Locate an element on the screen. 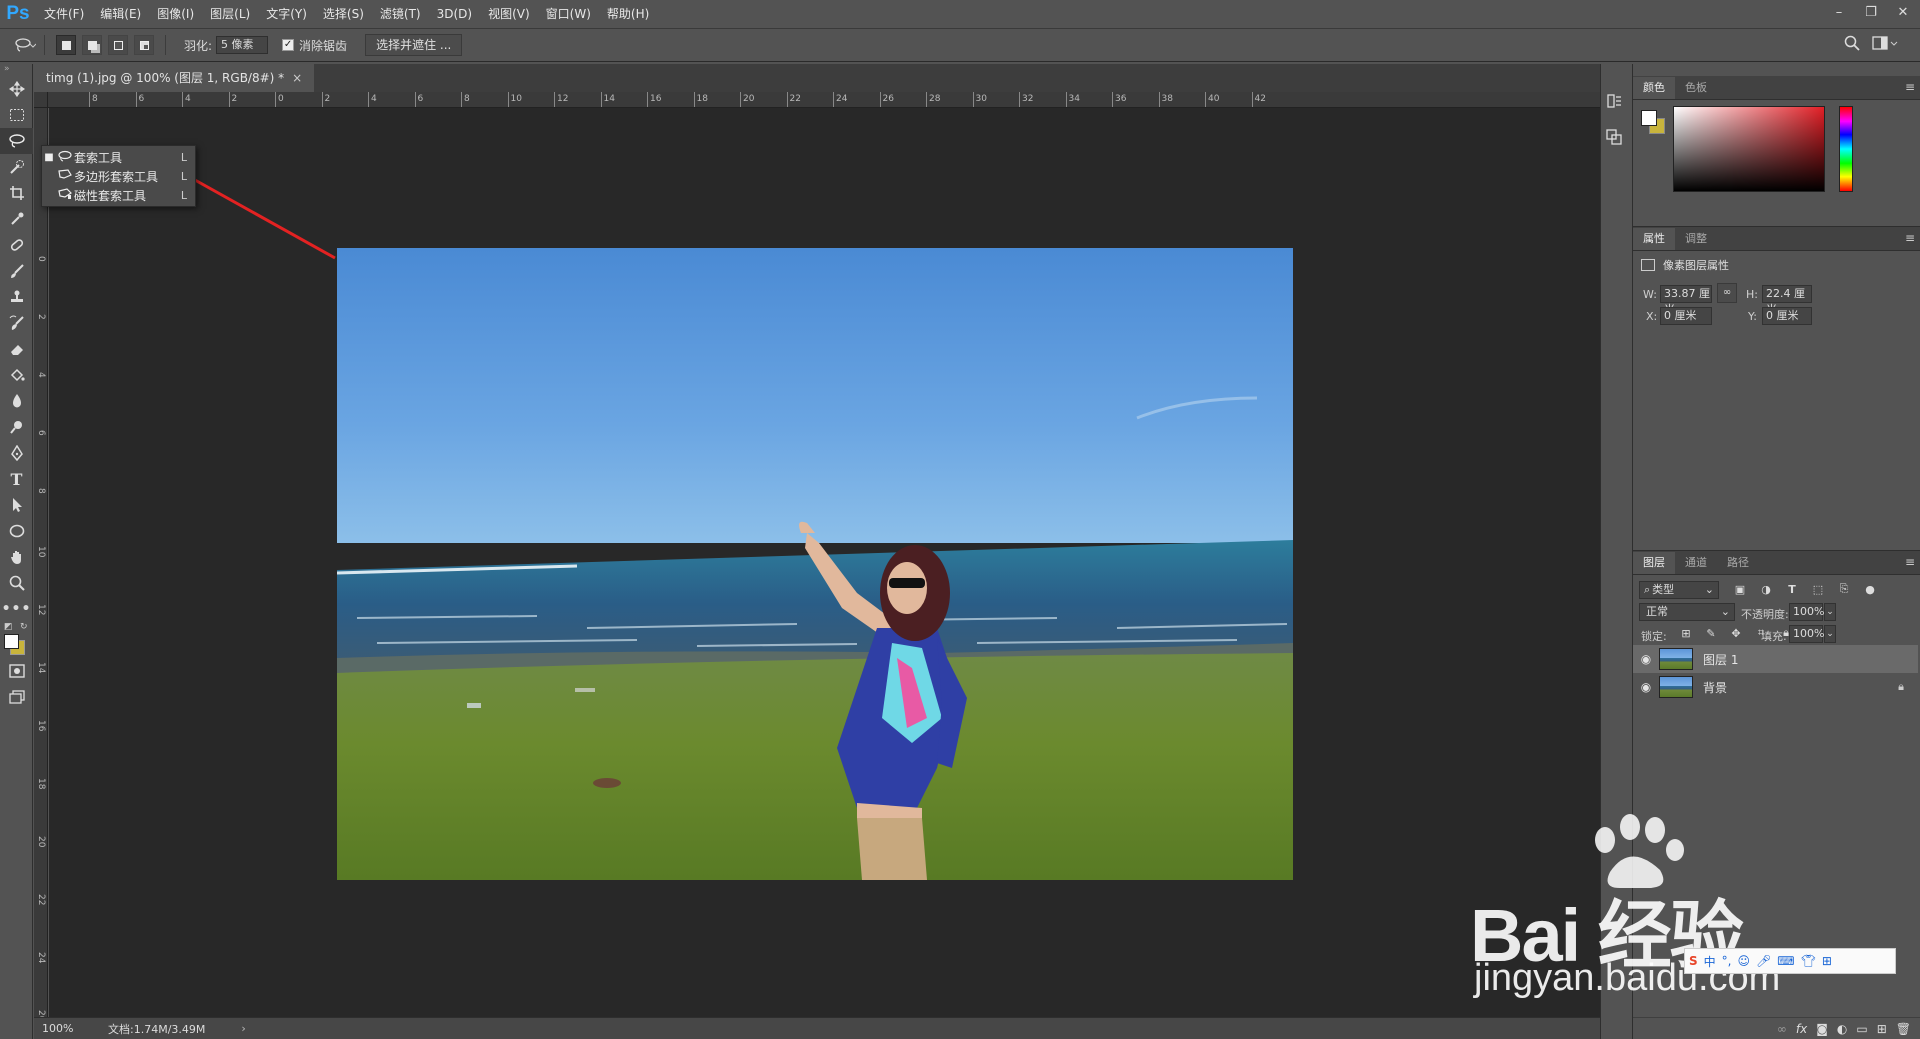 The height and width of the screenshot is (1039, 1920). menu-item-10: 帮助(H) is located at coordinates (628, 14).